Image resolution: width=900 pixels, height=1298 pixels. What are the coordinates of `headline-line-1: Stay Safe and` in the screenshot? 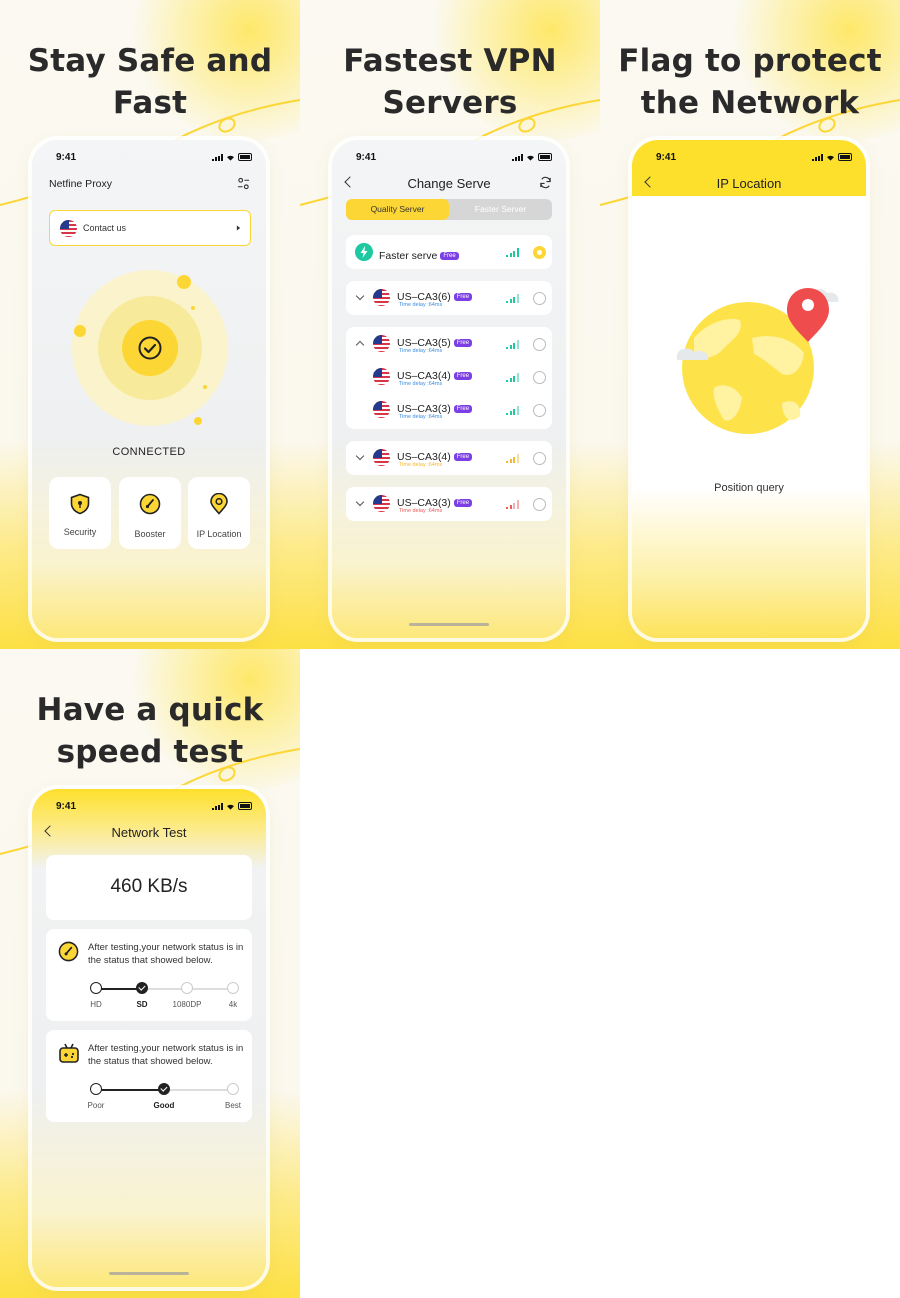 It's located at (150, 61).